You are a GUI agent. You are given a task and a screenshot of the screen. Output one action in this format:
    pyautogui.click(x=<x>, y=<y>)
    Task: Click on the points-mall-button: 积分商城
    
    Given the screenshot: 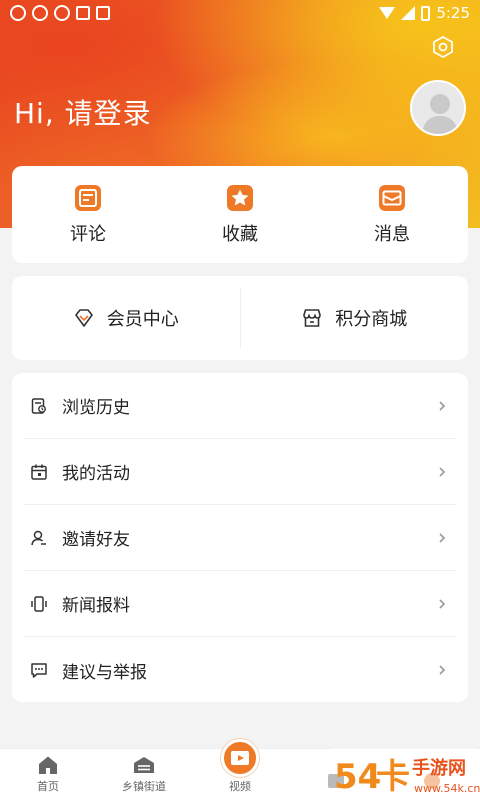 What is the action you would take?
    pyautogui.click(x=355, y=318)
    